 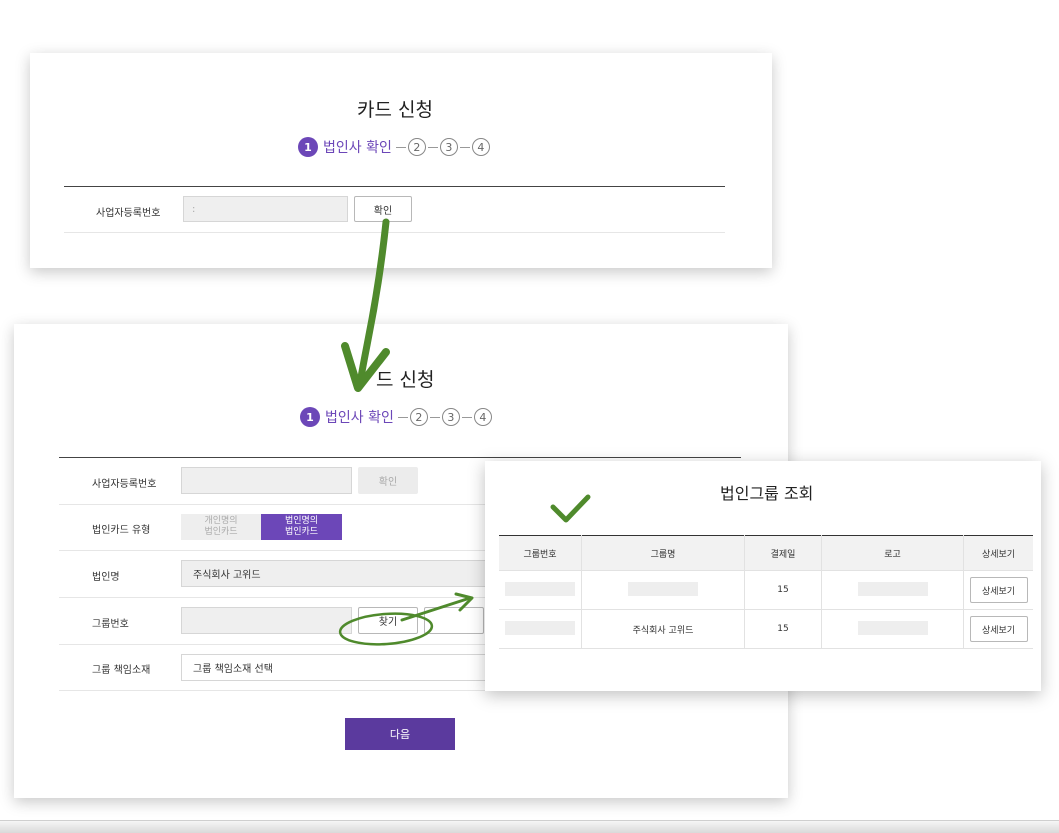 What do you see at coordinates (464, 432) in the screenshot?
I see `annotation-layer` at bounding box center [464, 432].